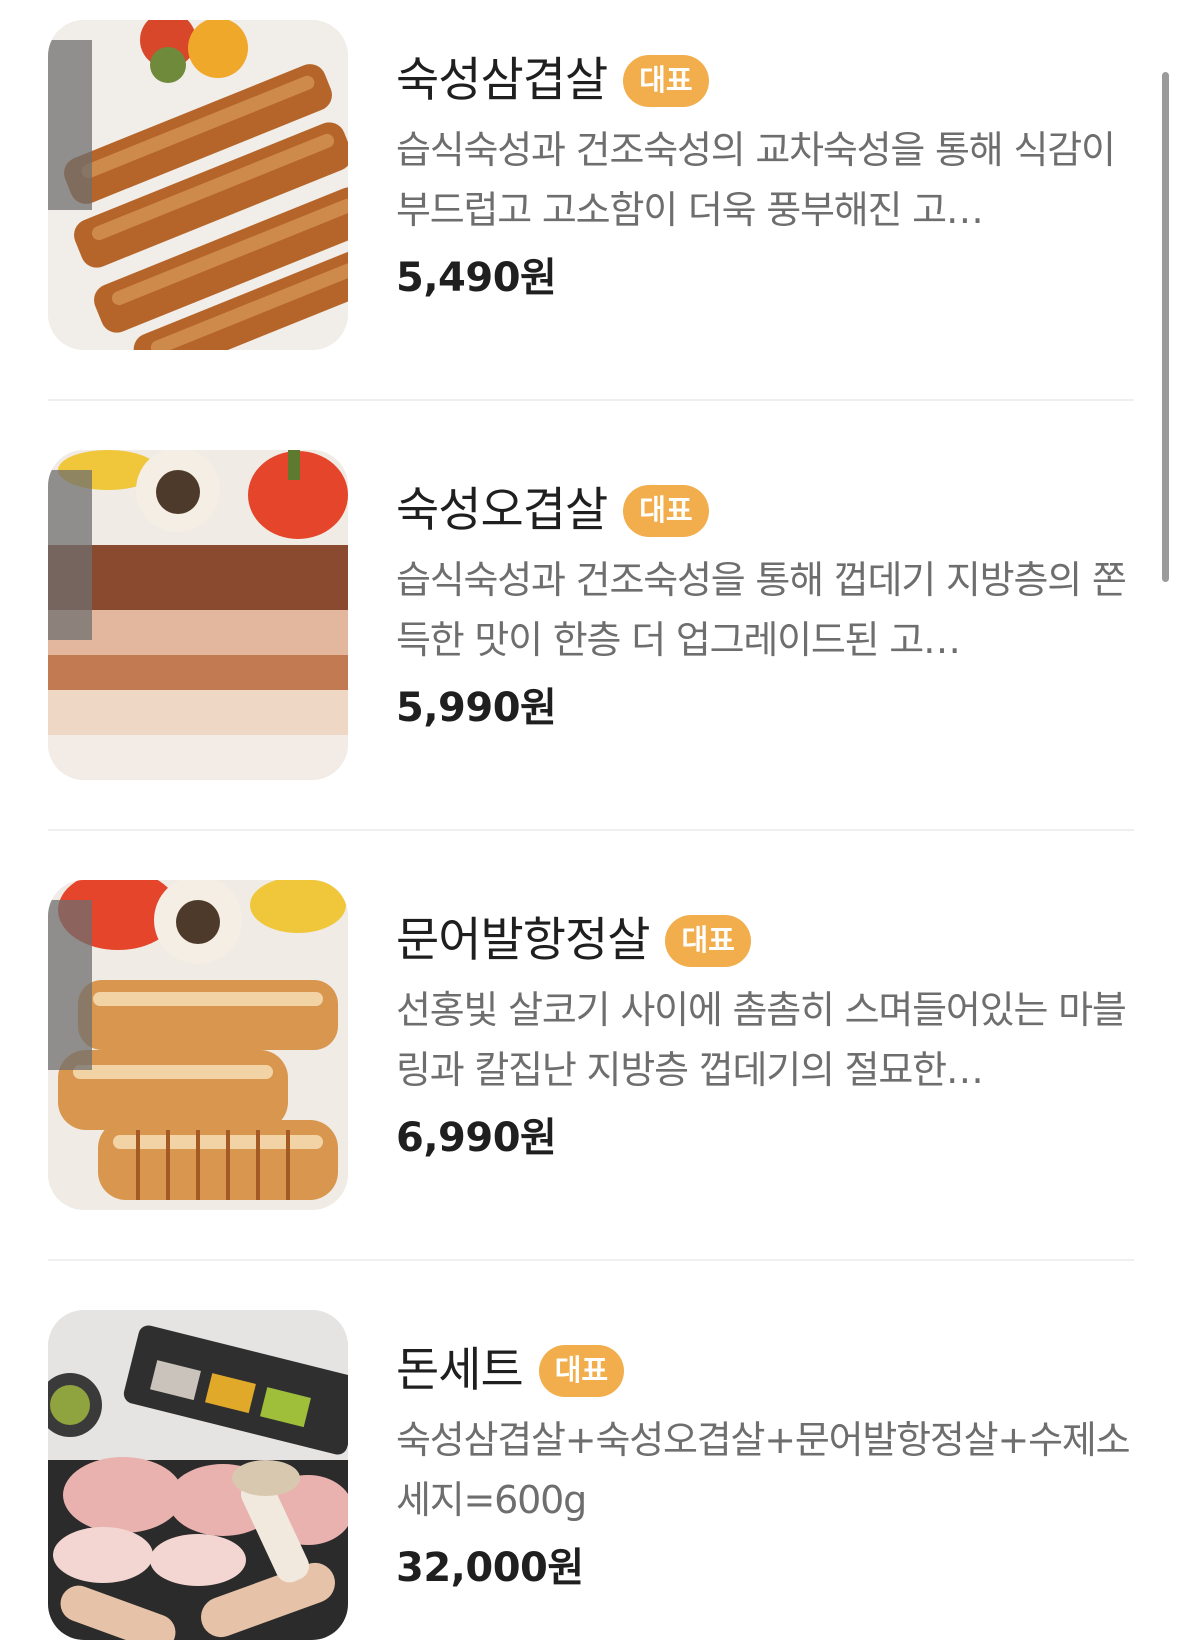 This screenshot has height=1651, width=1179. I want to click on menu-item-price: 5,490원, so click(476, 278).